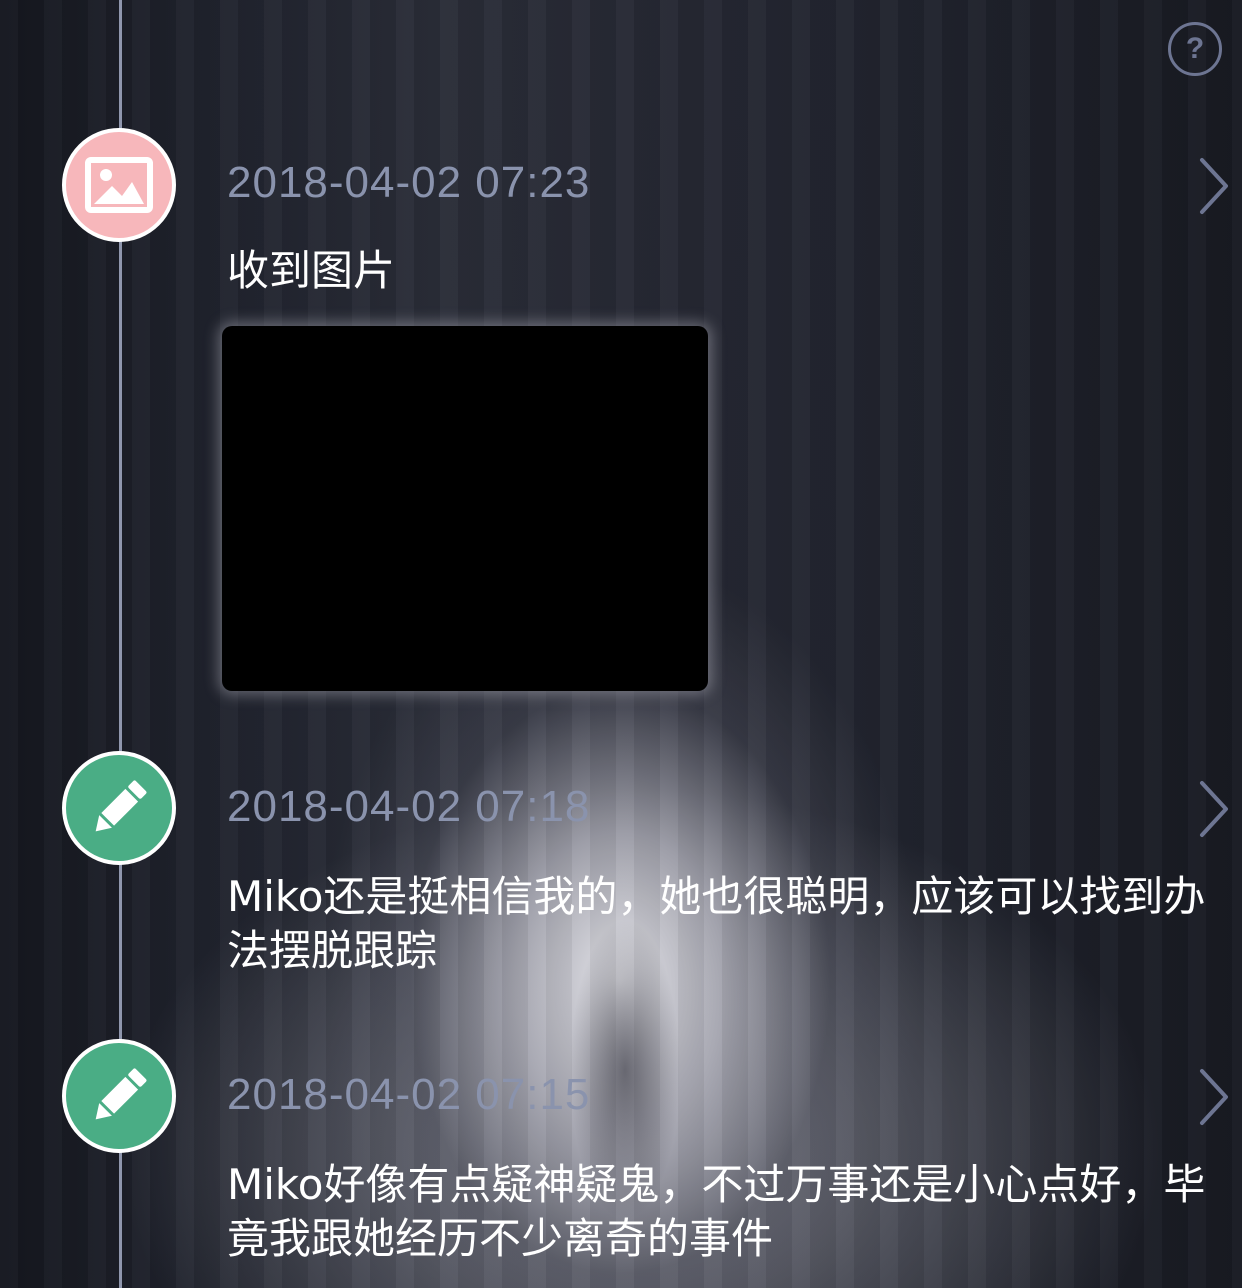  What do you see at coordinates (716, 923) in the screenshot?
I see `entry-text: Miko还是挺相信我的，她也很聪明，应该可以找到办法摆脱跟踪` at bounding box center [716, 923].